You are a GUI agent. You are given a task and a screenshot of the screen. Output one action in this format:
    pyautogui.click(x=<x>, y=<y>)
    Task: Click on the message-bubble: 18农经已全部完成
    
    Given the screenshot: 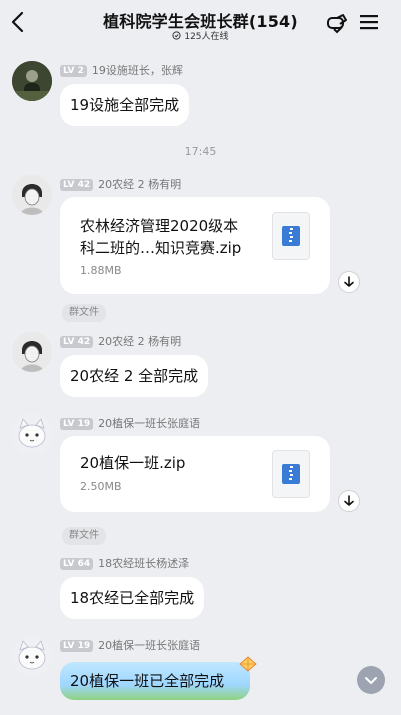 What is the action you would take?
    pyautogui.click(x=132, y=598)
    